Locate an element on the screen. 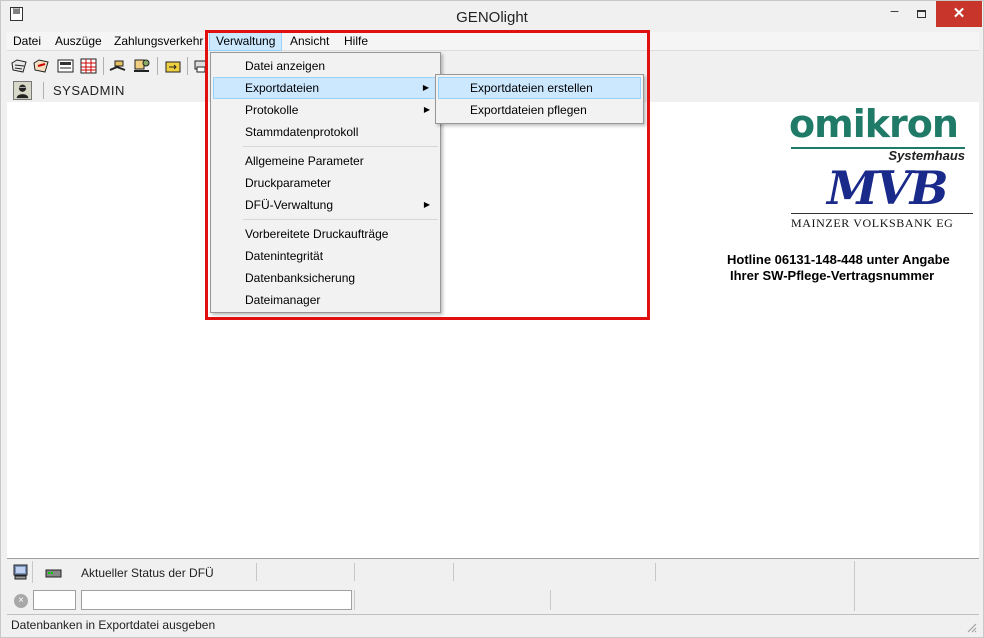 The width and height of the screenshot is (984, 638). dfu-status-panel: Aktueller Status der DFÜ × is located at coordinates (493, 586).